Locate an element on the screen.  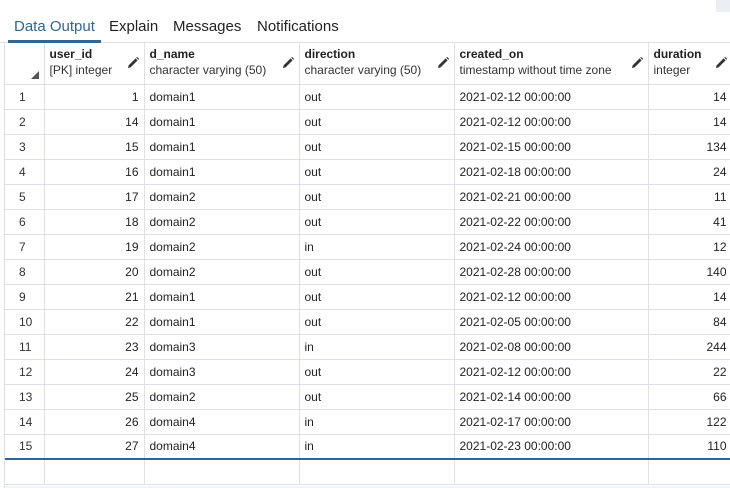
tab-notifications: Notifications is located at coordinates (298, 27).